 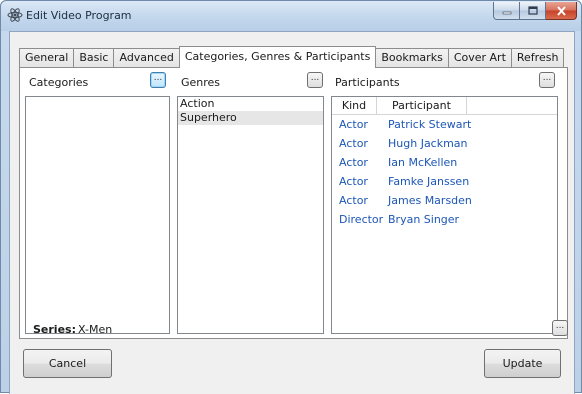 What do you see at coordinates (361, 219) in the screenshot?
I see `cell-kind: Director` at bounding box center [361, 219].